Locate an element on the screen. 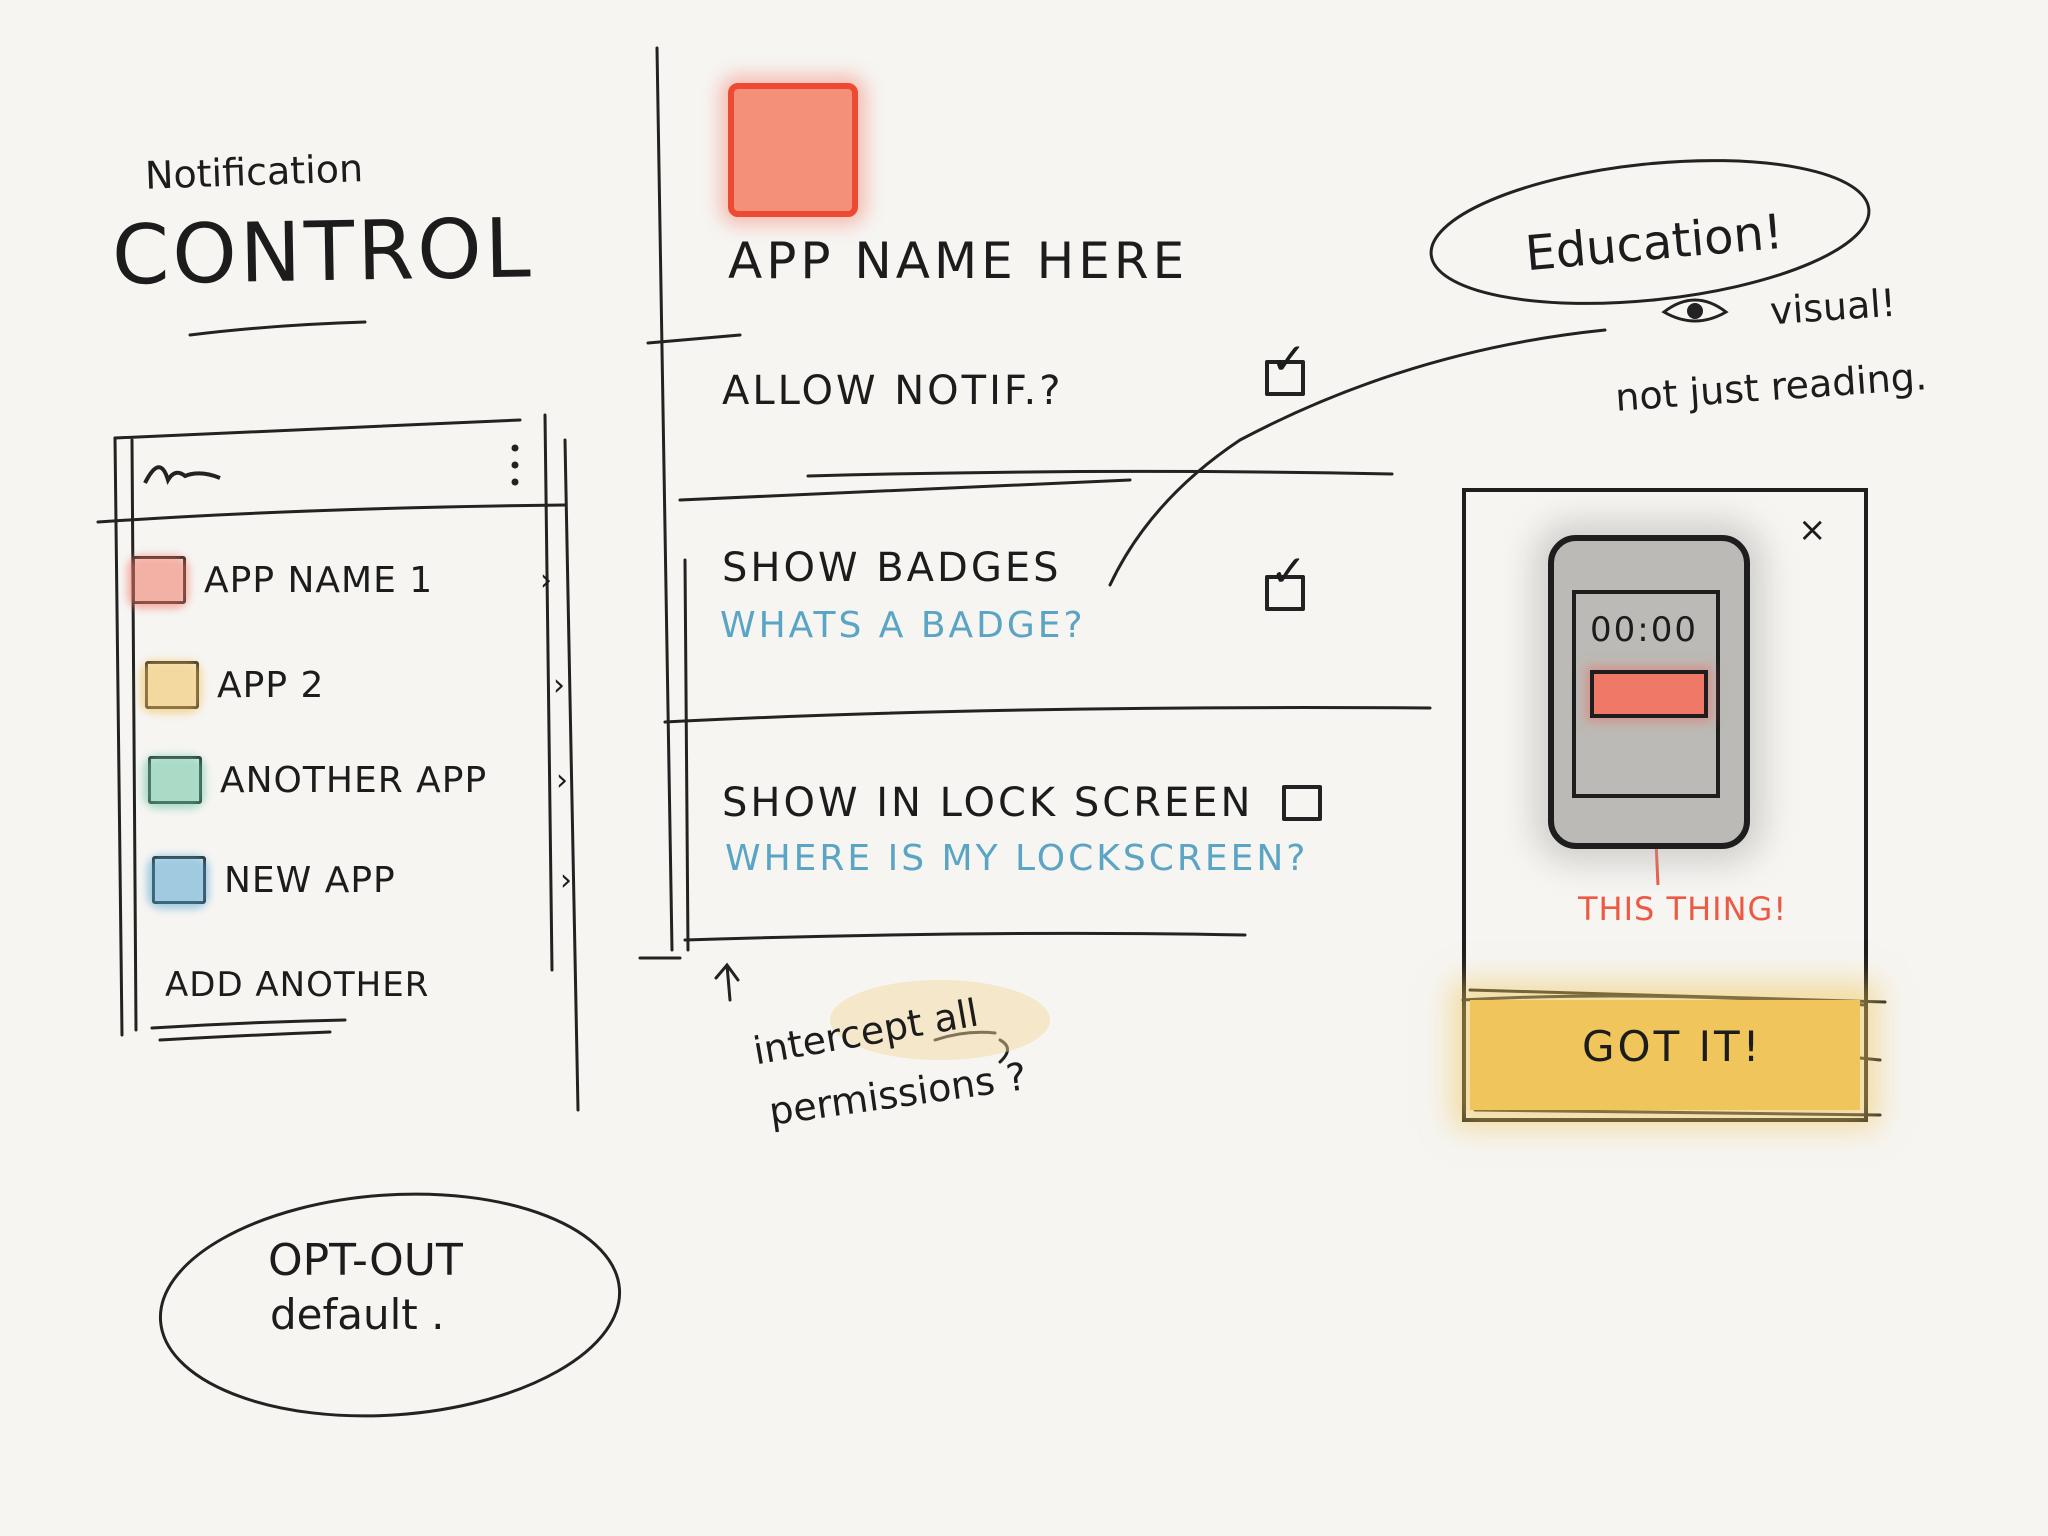 This screenshot has width=2048, height=1536. app-name: ANOTHER APP is located at coordinates (354, 780).